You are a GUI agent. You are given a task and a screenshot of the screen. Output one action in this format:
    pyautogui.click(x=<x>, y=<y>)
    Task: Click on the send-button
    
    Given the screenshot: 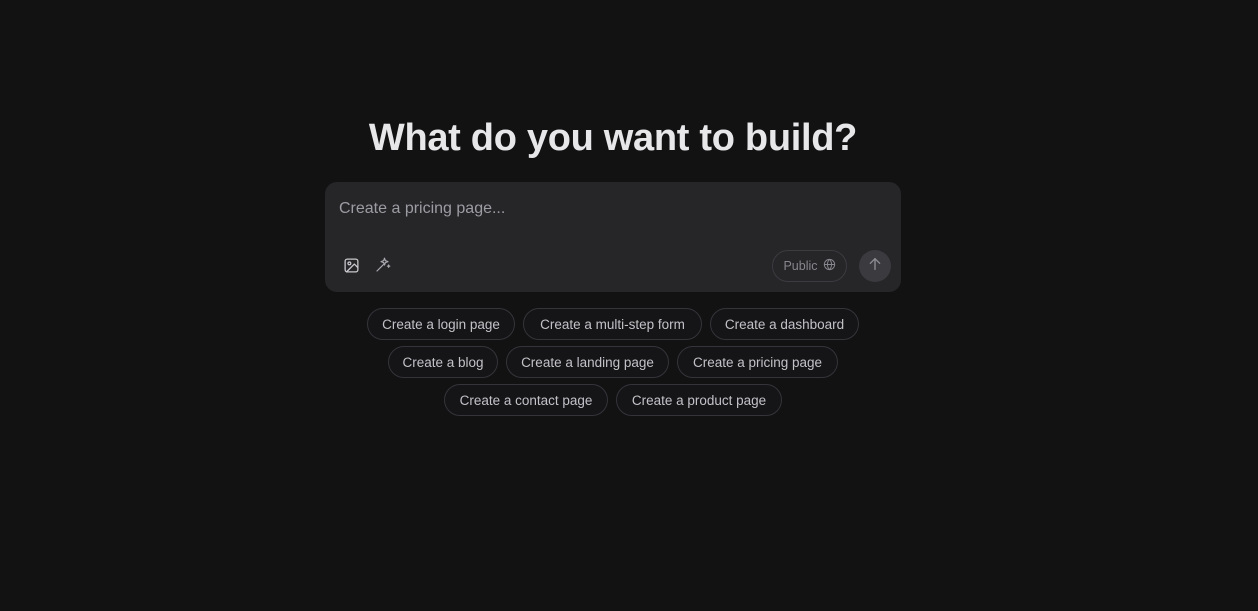 What is the action you would take?
    pyautogui.click(x=875, y=266)
    